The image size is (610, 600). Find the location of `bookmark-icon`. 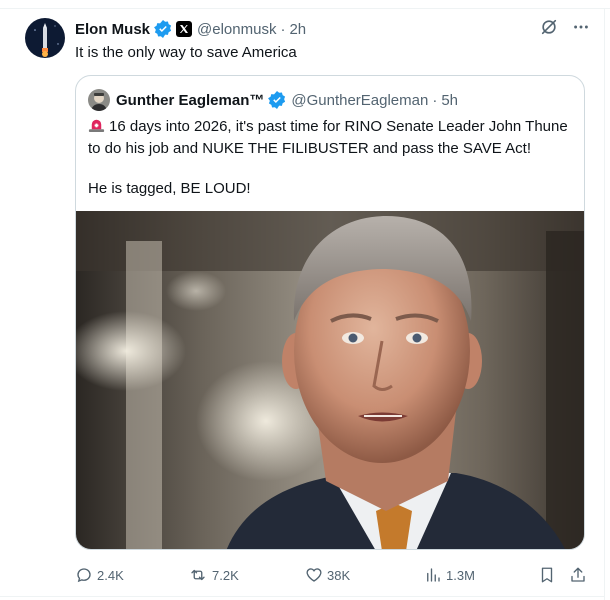

bookmark-icon is located at coordinates (547, 575).